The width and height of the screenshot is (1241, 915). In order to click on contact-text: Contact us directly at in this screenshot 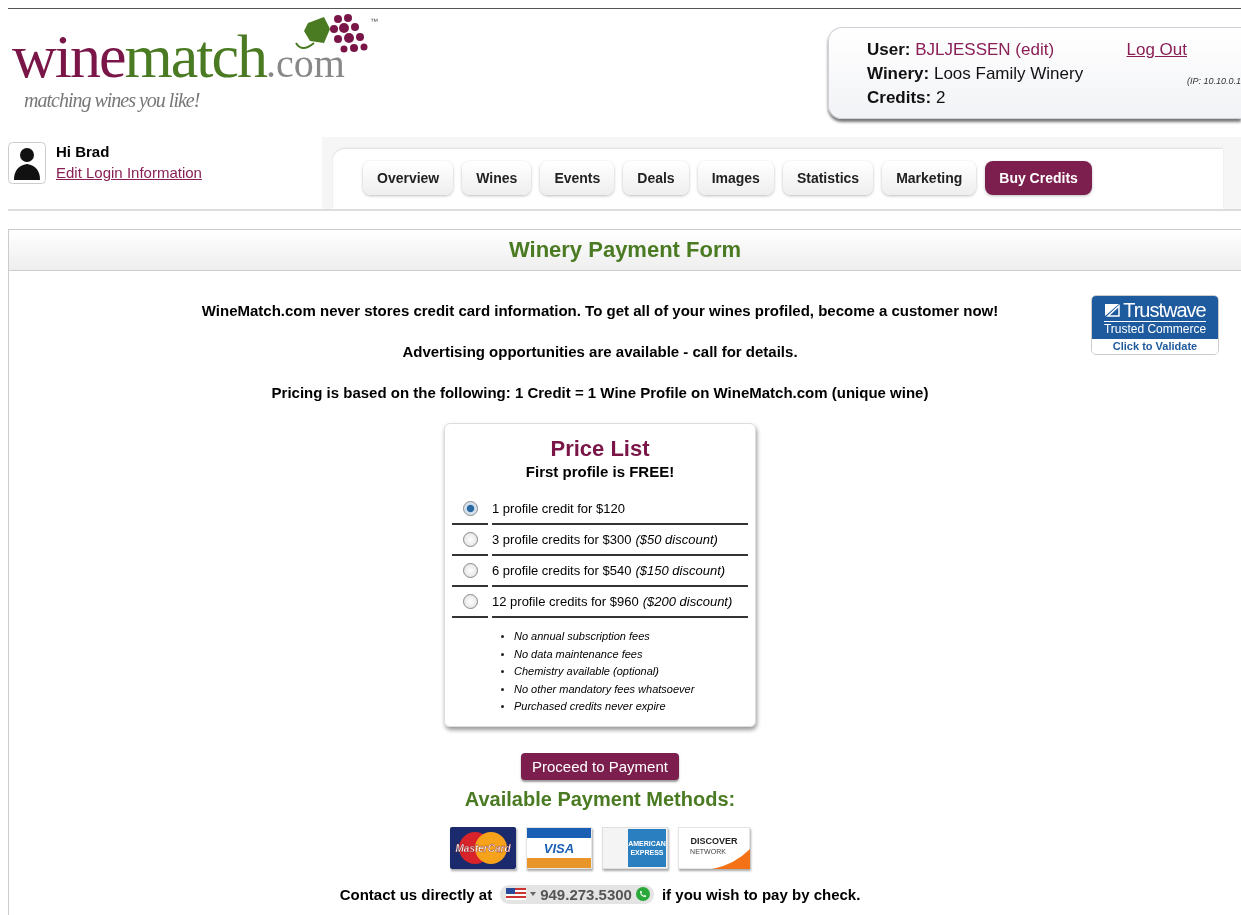, I will do `click(416, 894)`.